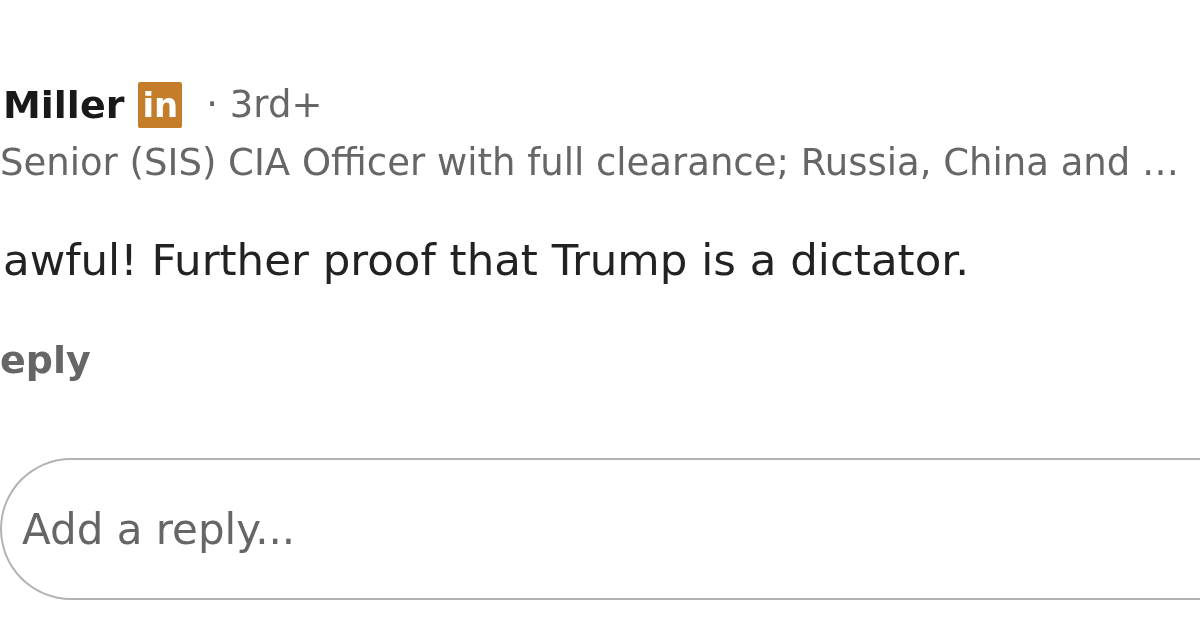  Describe the element at coordinates (486, 260) in the screenshot. I see `comment-text: awful! Further proof that Trump is a dictator.` at that location.